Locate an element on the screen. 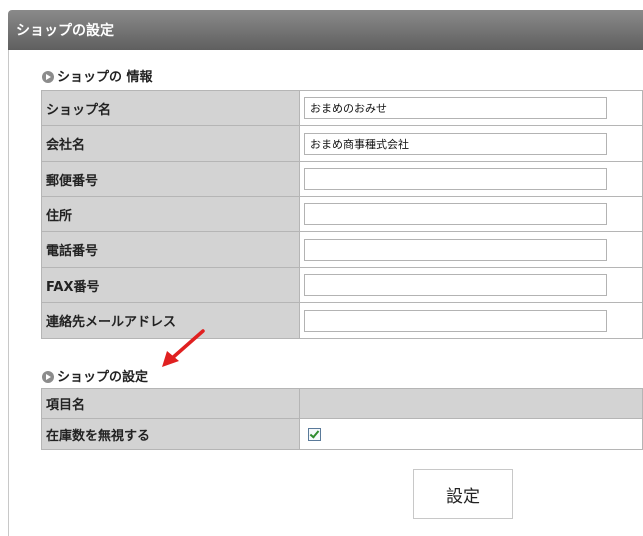 The width and height of the screenshot is (643, 536). shop-settings-heading: ショップの設定 is located at coordinates (95, 375).